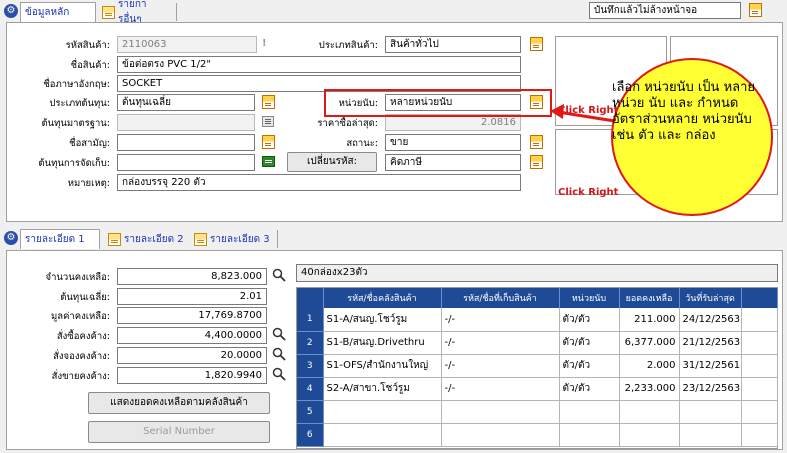  Describe the element at coordinates (176, 12) in the screenshot. I see `tab-divider` at that location.